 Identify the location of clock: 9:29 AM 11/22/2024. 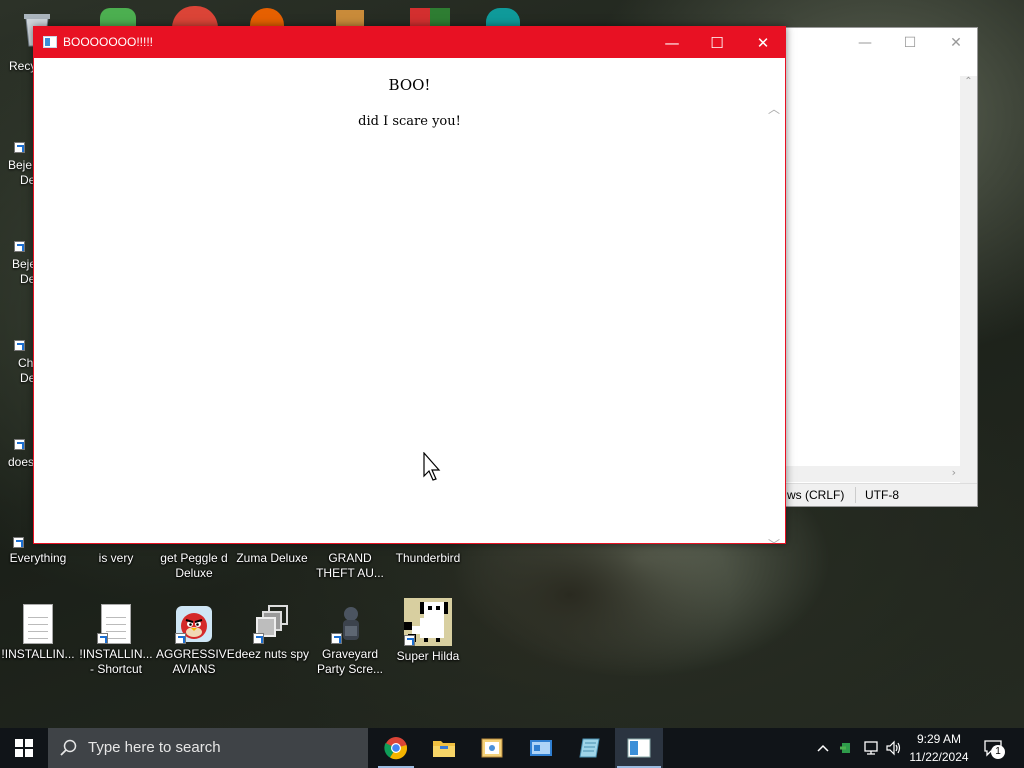
(939, 748).